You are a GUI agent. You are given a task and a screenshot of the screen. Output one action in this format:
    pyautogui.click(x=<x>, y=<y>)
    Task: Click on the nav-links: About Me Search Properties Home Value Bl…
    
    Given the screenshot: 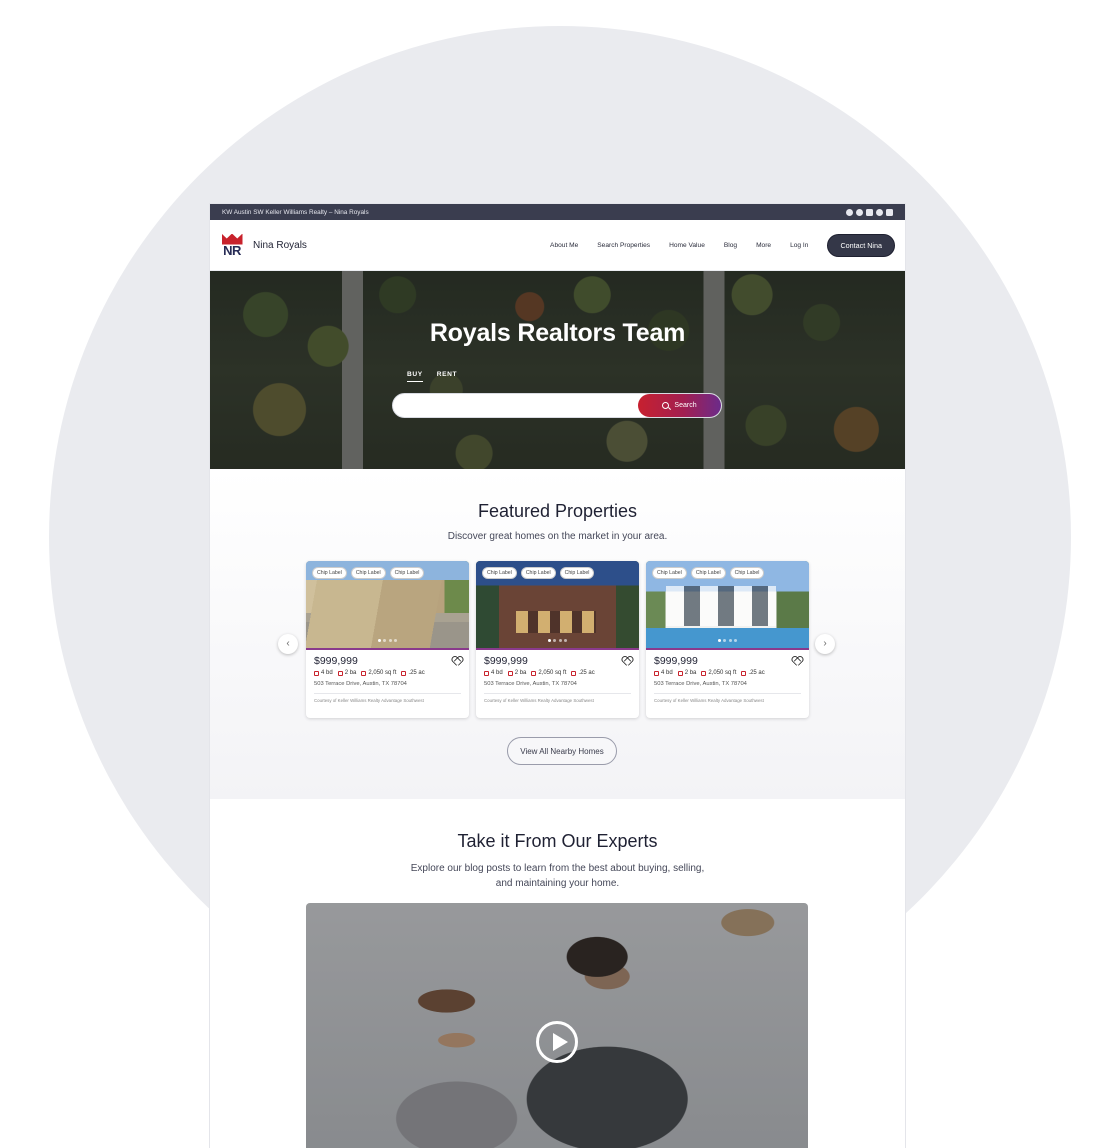 What is the action you would take?
    pyautogui.click(x=679, y=245)
    